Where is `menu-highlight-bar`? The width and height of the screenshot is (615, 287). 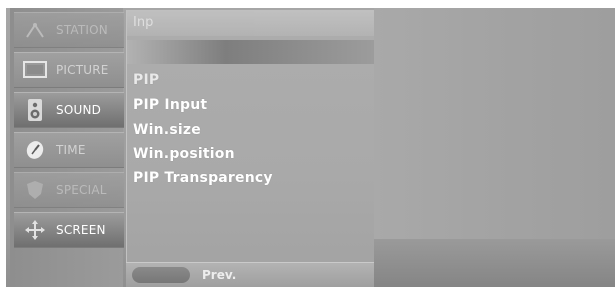
menu-highlight-bar is located at coordinates (250, 52).